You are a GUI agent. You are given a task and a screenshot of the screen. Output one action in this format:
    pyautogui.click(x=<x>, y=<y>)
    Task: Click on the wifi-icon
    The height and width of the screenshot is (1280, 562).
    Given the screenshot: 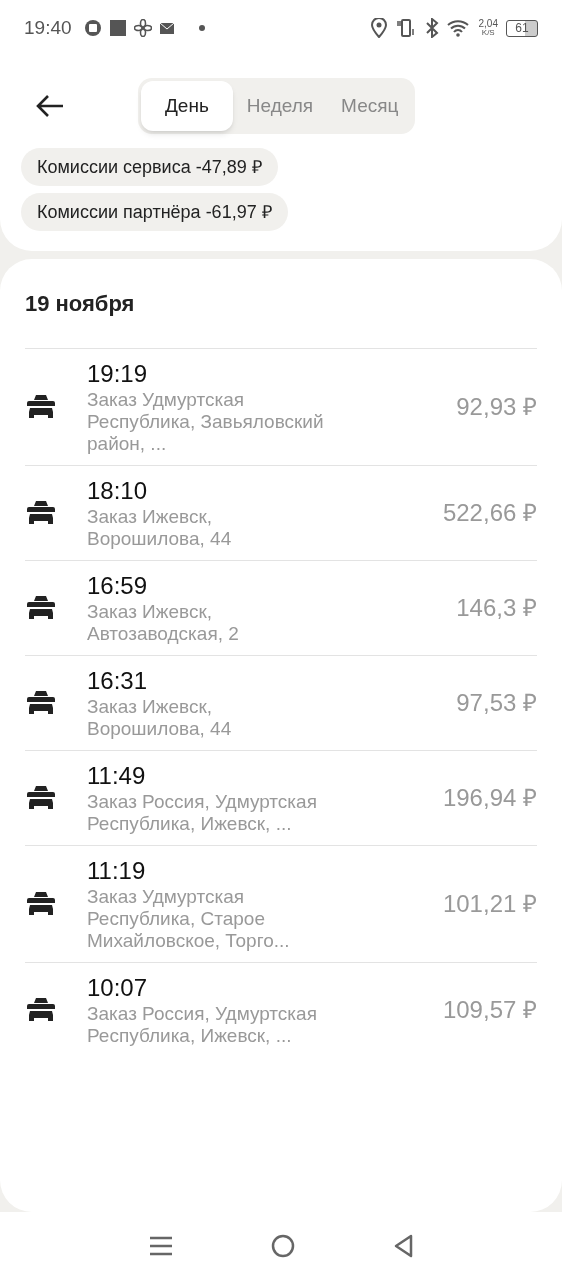 What is the action you would take?
    pyautogui.click(x=458, y=28)
    